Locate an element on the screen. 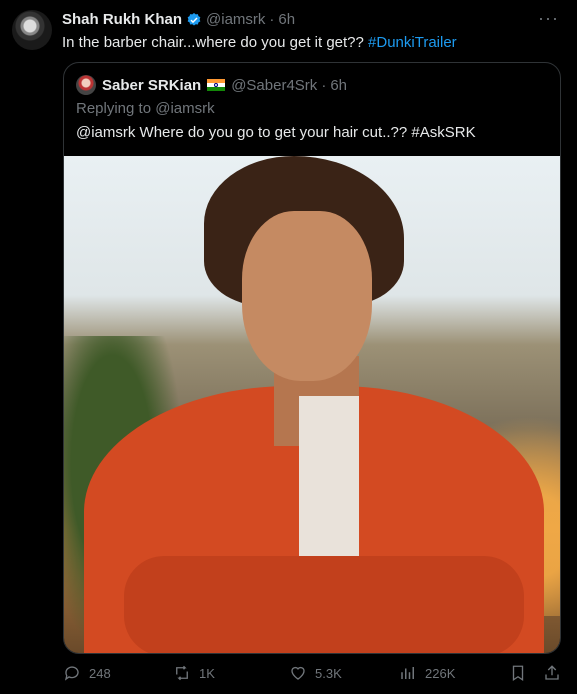  quoted-time: 6h is located at coordinates (338, 85).